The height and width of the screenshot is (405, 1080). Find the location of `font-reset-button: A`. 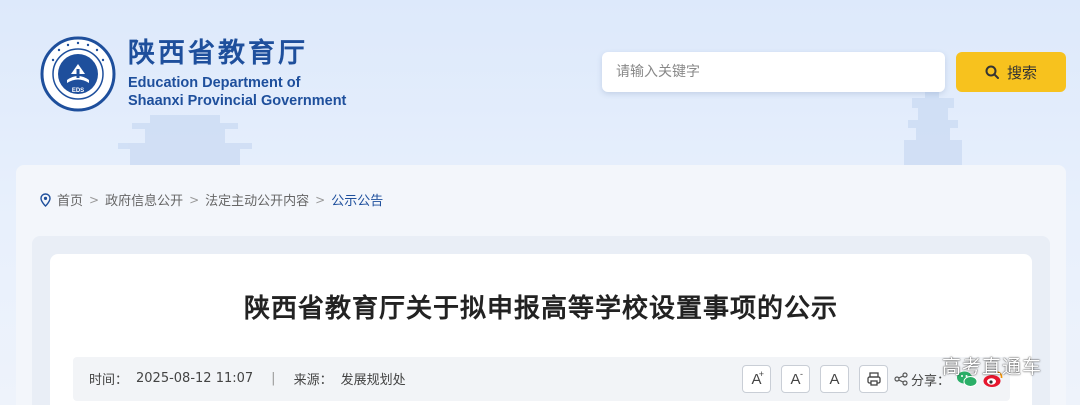

font-reset-button: A is located at coordinates (834, 379).